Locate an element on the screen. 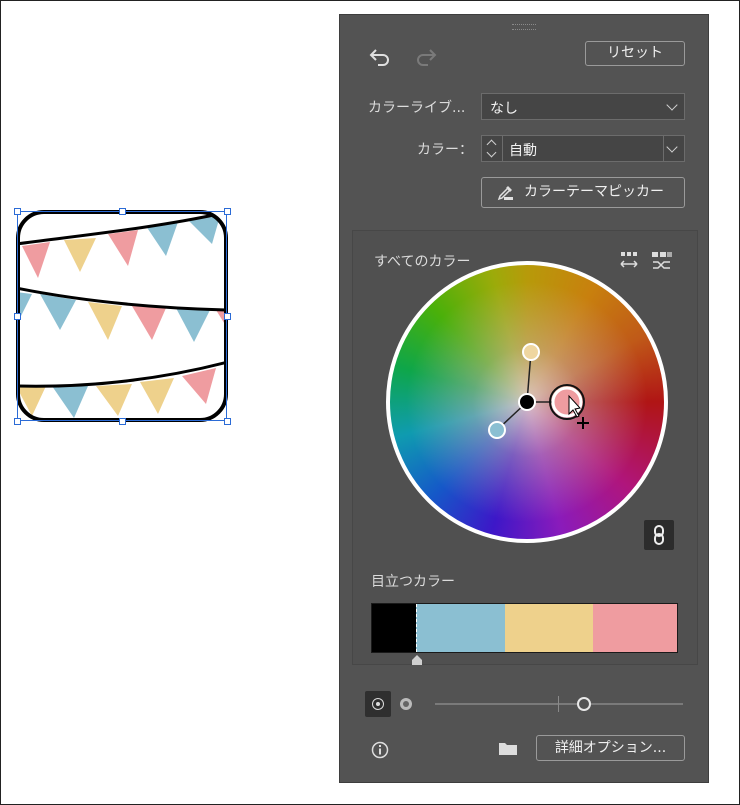  base-color-handle is located at coordinates (527, 402).